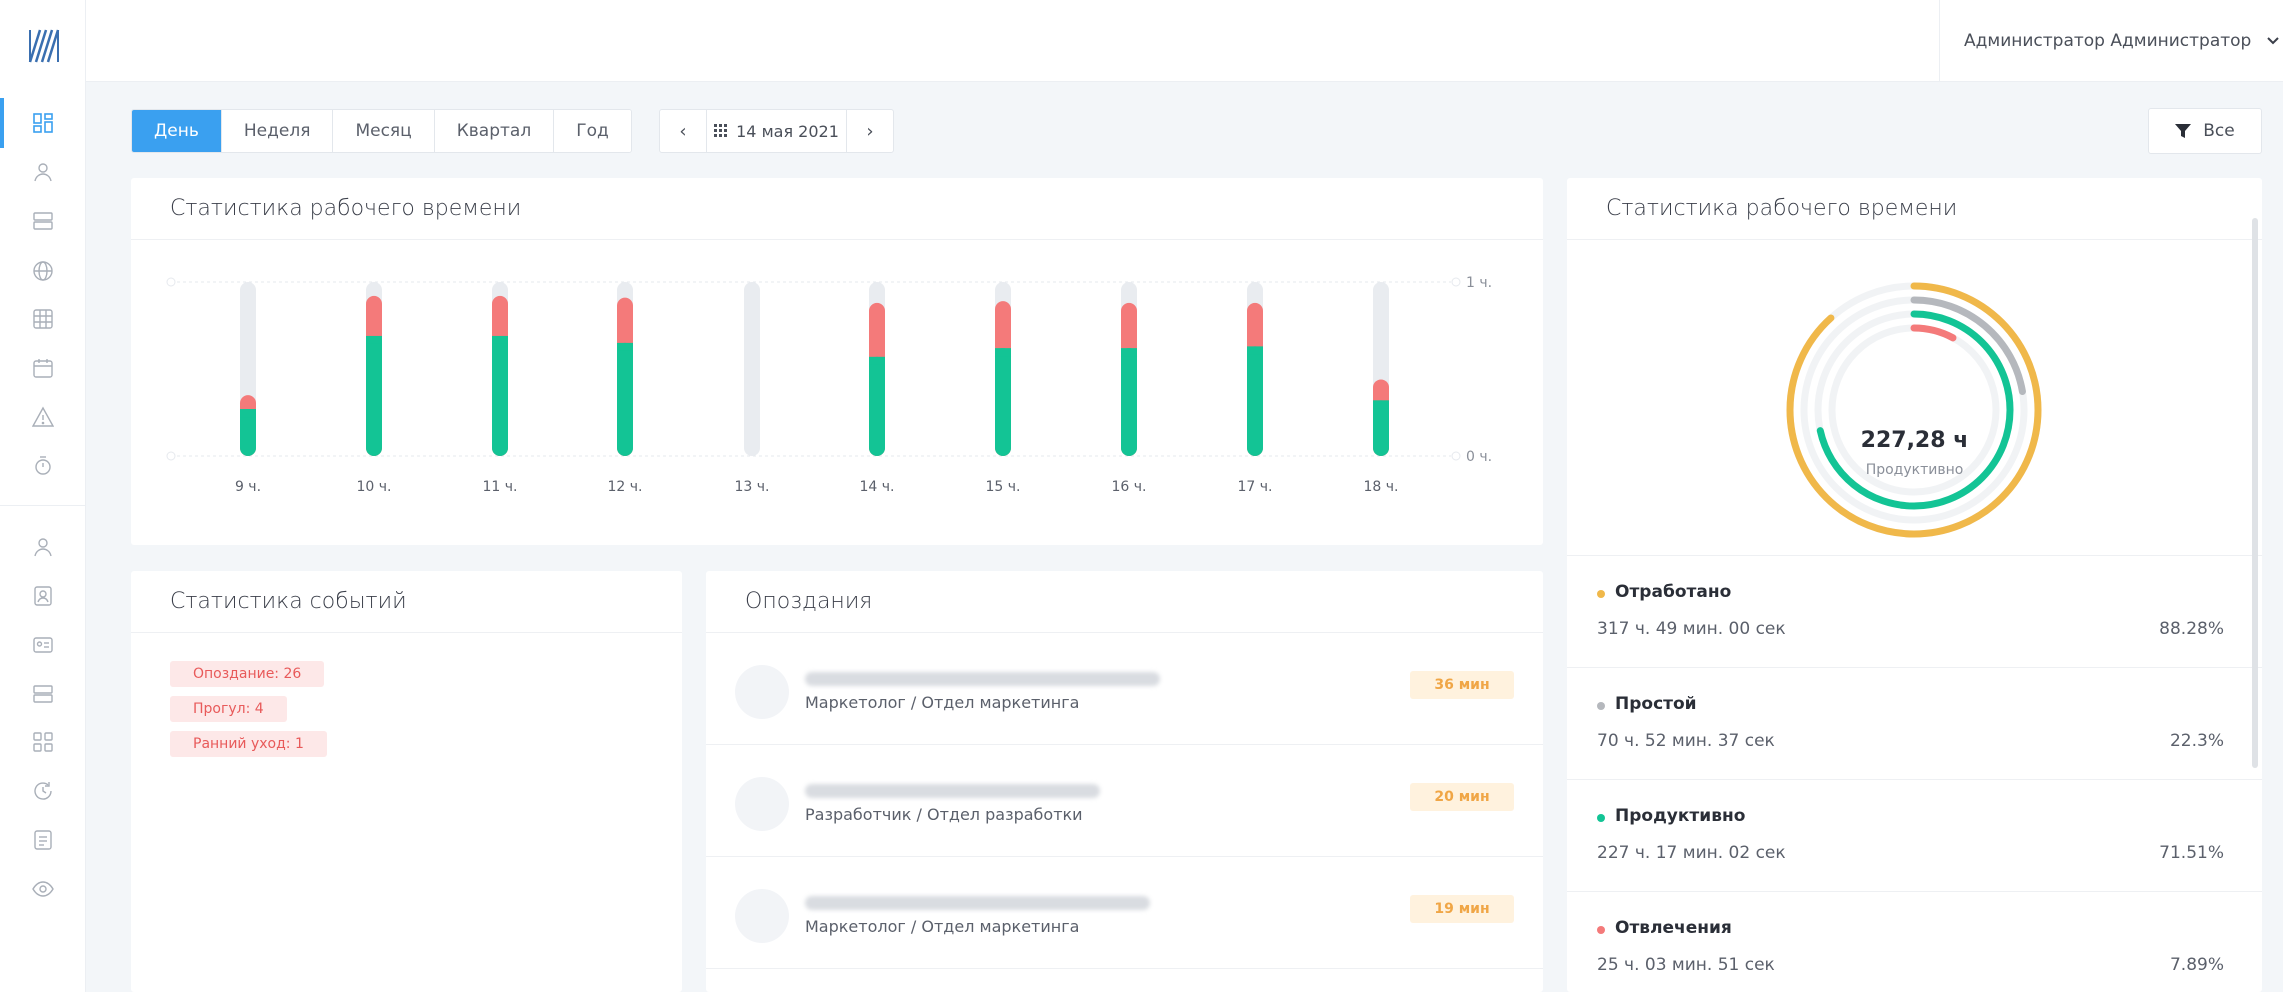  What do you see at coordinates (1462, 909) in the screenshot?
I see `late-time-badge: 19 мин` at bounding box center [1462, 909].